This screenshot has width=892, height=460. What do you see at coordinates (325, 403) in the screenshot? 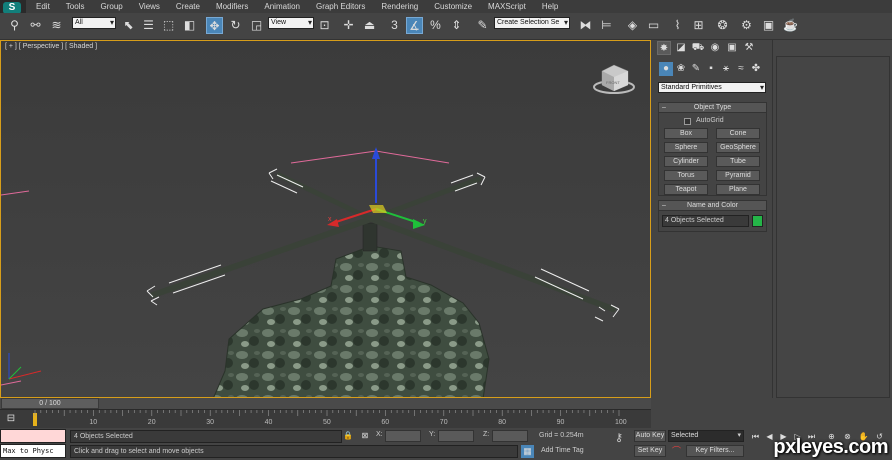
I see `time-slider: 0 / 100` at bounding box center [325, 403].